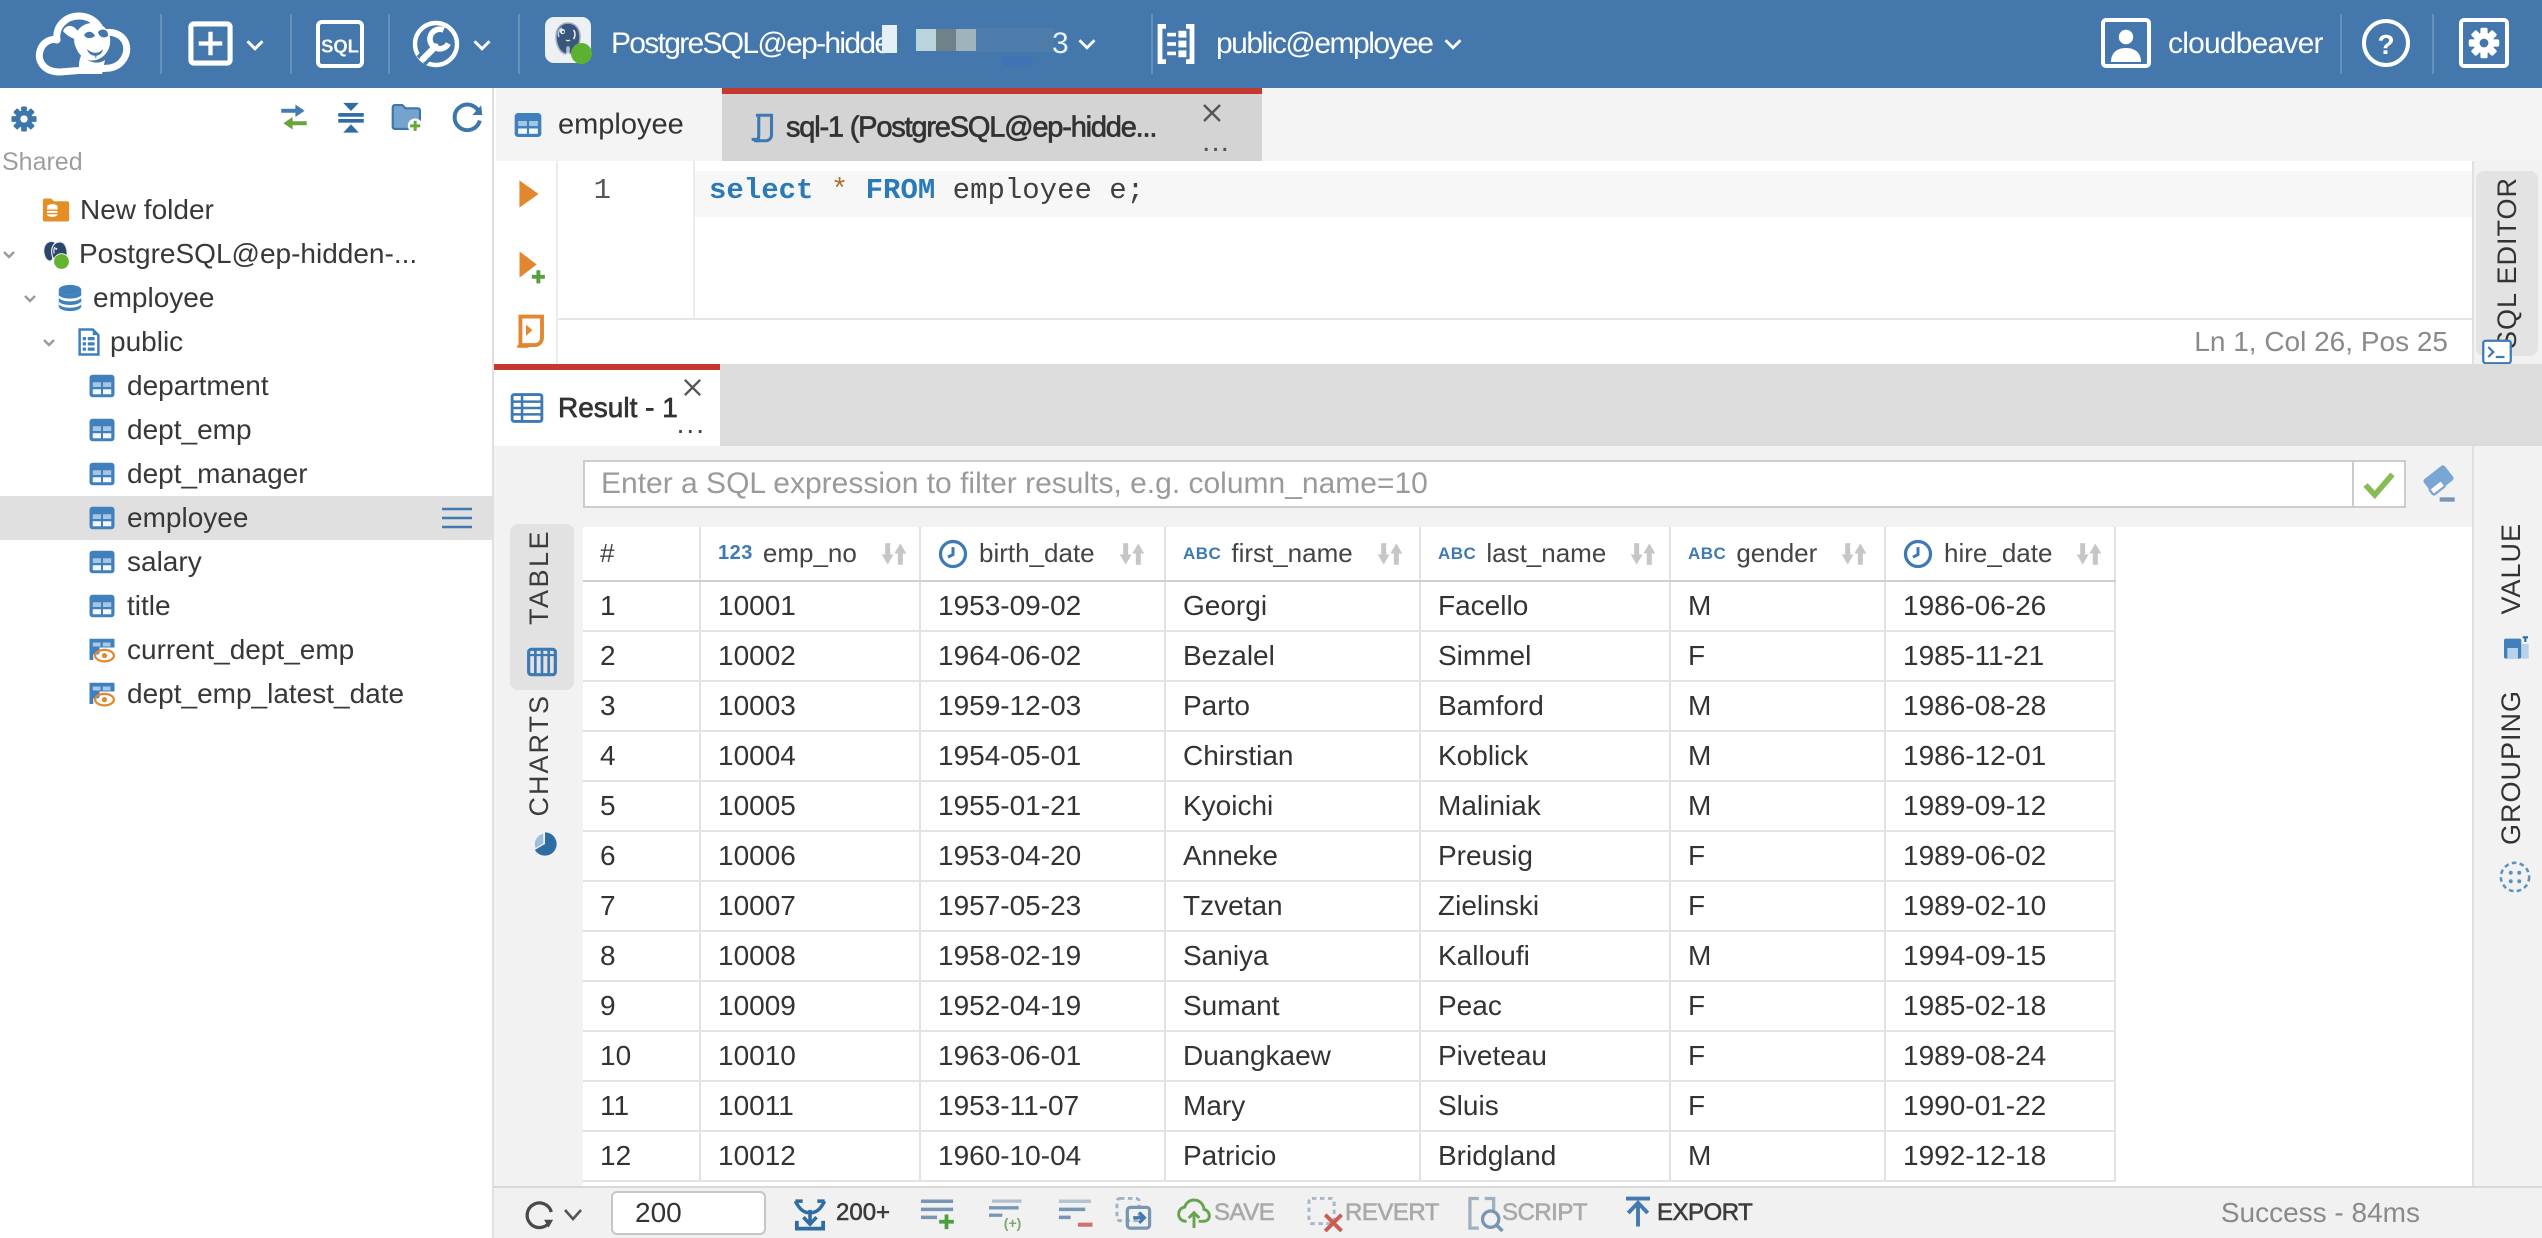 This screenshot has height=1238, width=2542. I want to click on svg-text: SQL, so click(340, 46).